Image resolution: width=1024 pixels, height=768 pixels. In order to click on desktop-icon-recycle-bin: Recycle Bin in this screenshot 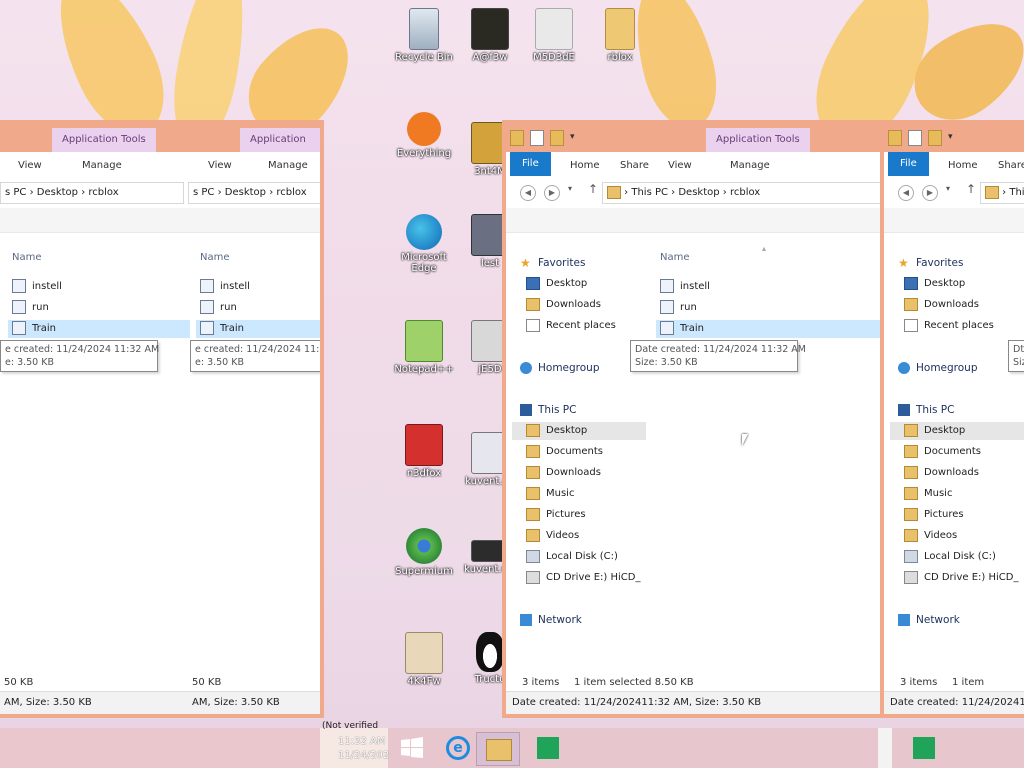, I will do `click(424, 35)`.